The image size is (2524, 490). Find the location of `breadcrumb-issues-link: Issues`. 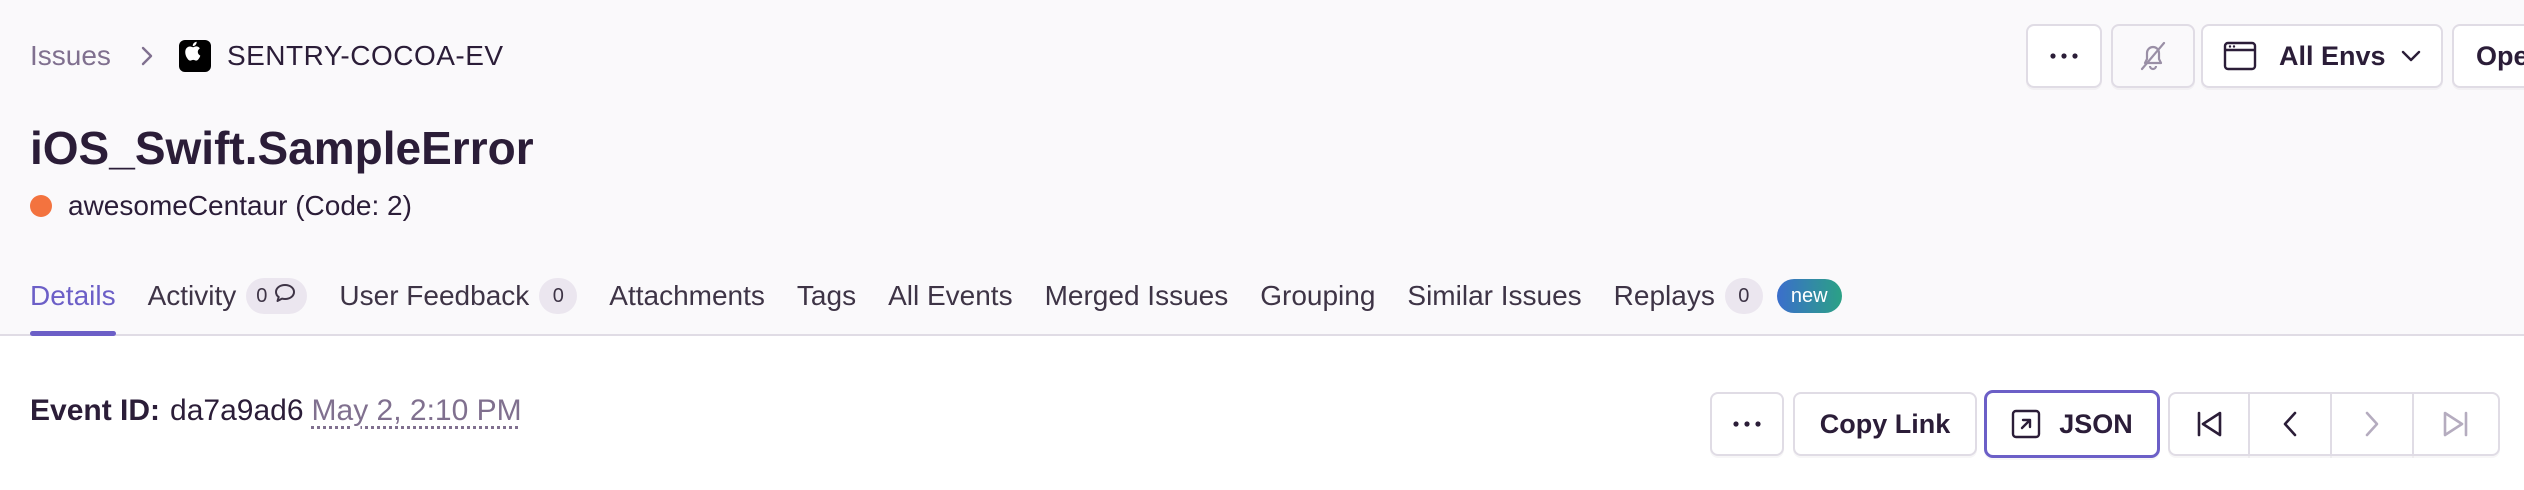

breadcrumb-issues-link: Issues is located at coordinates (70, 56).